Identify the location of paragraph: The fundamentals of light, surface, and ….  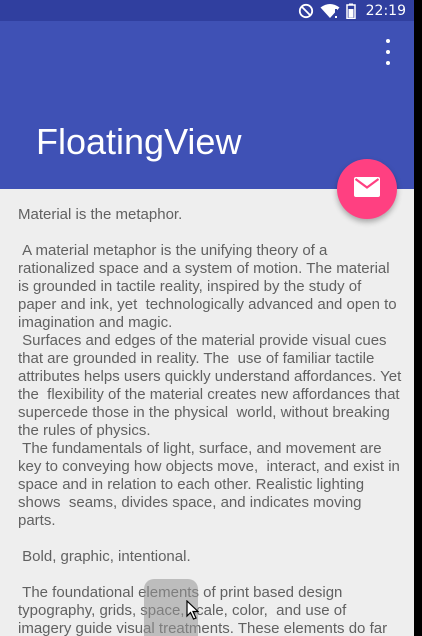
(211, 484).